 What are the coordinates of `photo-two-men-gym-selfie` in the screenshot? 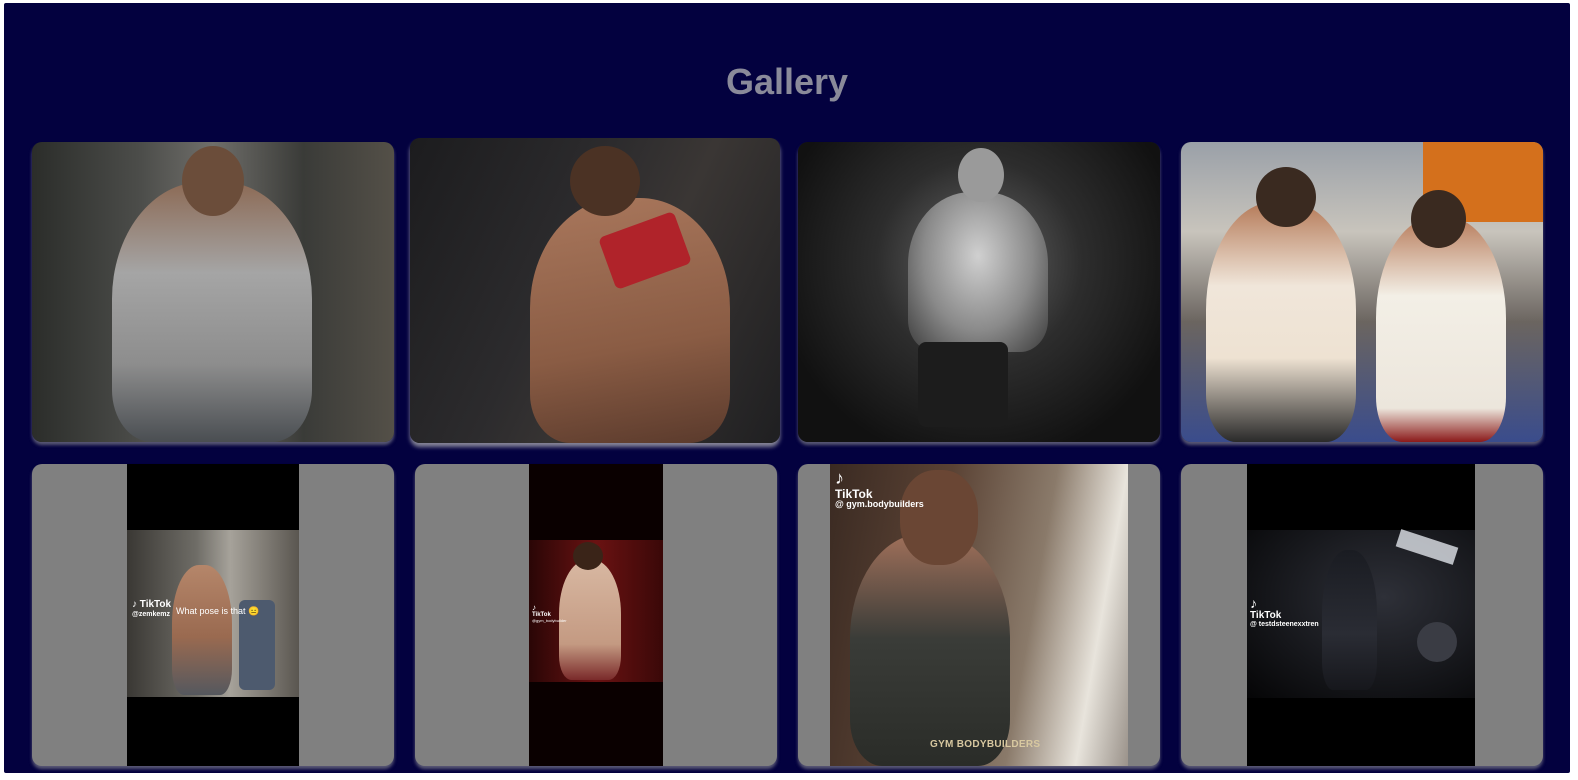 It's located at (1362, 292).